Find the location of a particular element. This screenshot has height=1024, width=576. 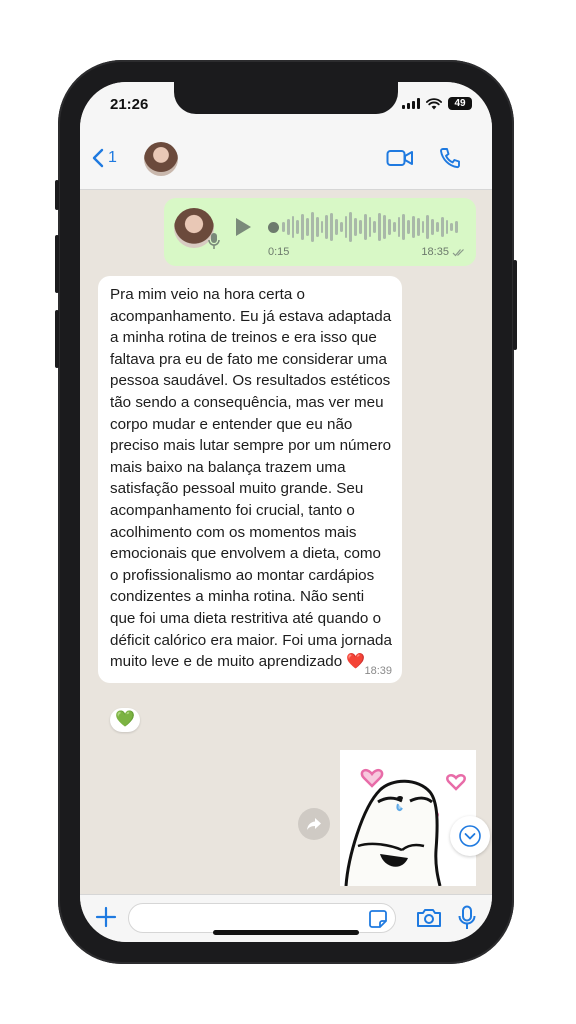

playback-scrubber is located at coordinates (273, 227).